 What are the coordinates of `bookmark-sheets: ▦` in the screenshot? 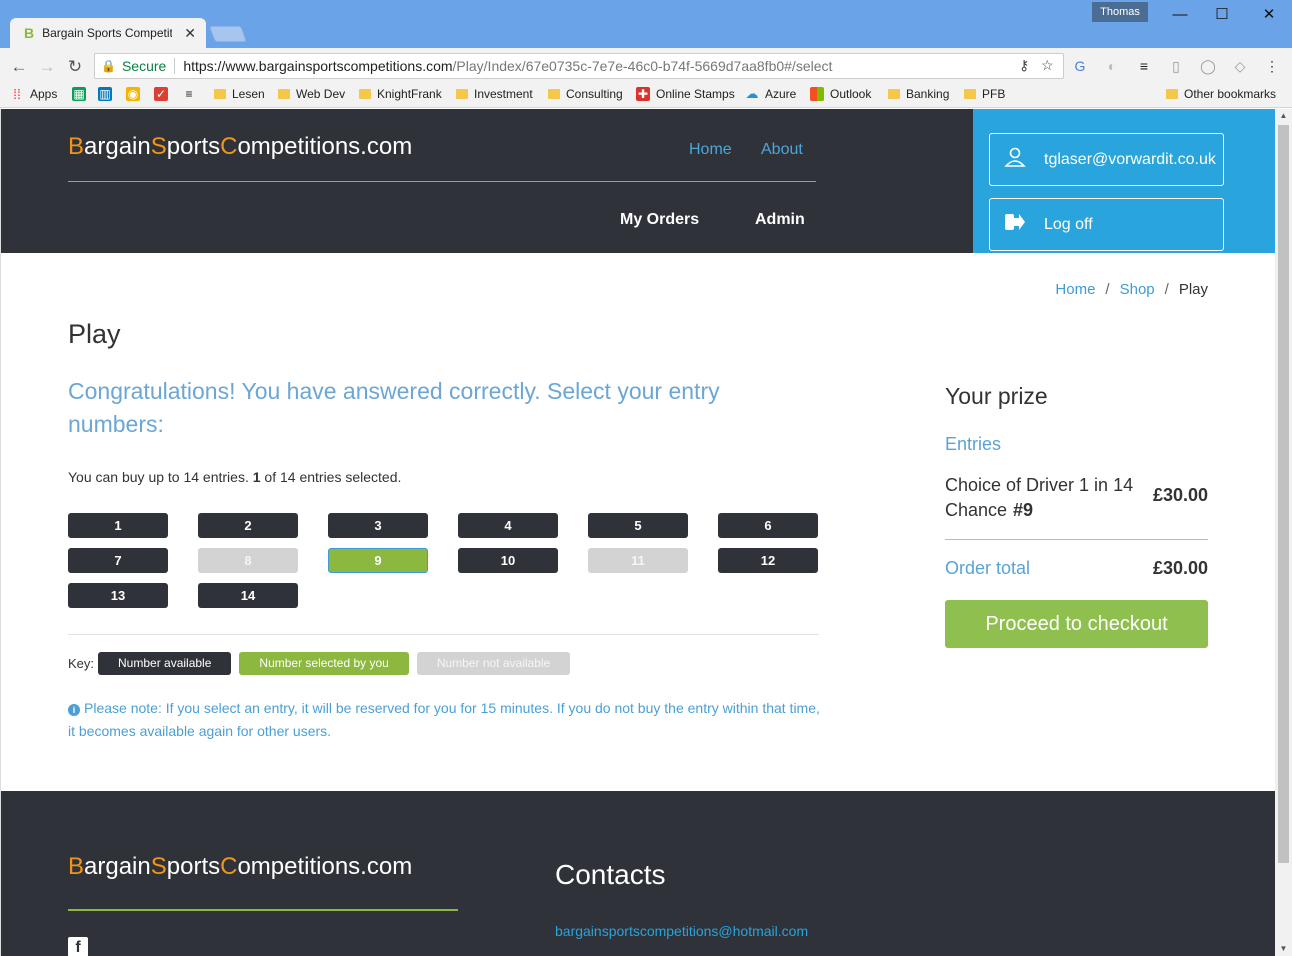 It's located at (82, 94).